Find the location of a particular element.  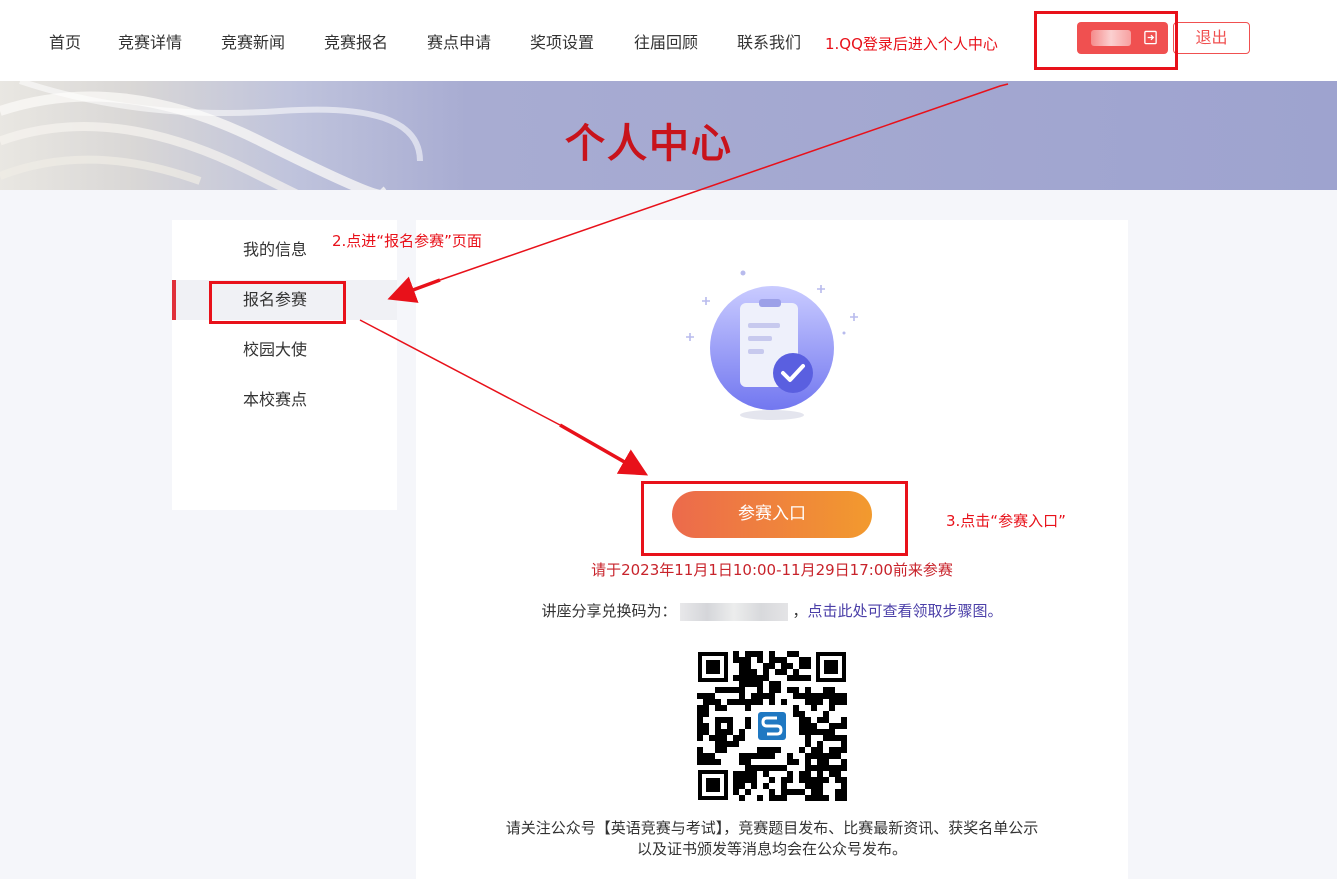

annotation-step-1: 1.QQ登录后进入个人中心 is located at coordinates (911, 44).